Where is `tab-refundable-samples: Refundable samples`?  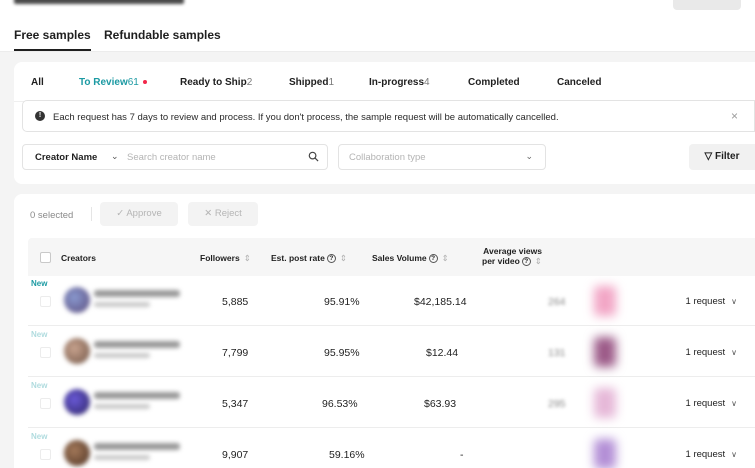
tab-refundable-samples: Refundable samples is located at coordinates (162, 35).